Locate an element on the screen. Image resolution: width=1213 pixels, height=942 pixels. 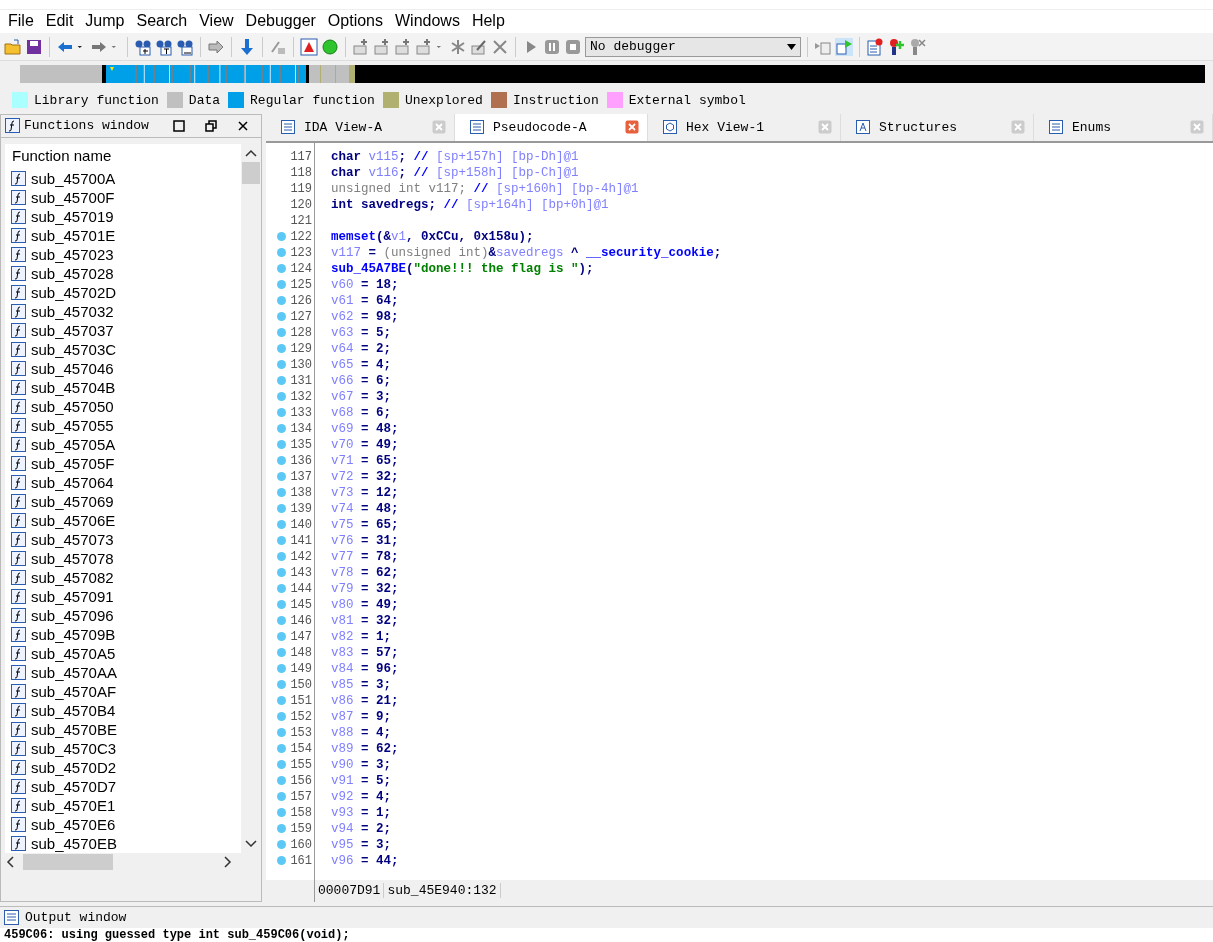
function-name: sub_45703C is located at coordinates (74, 349).